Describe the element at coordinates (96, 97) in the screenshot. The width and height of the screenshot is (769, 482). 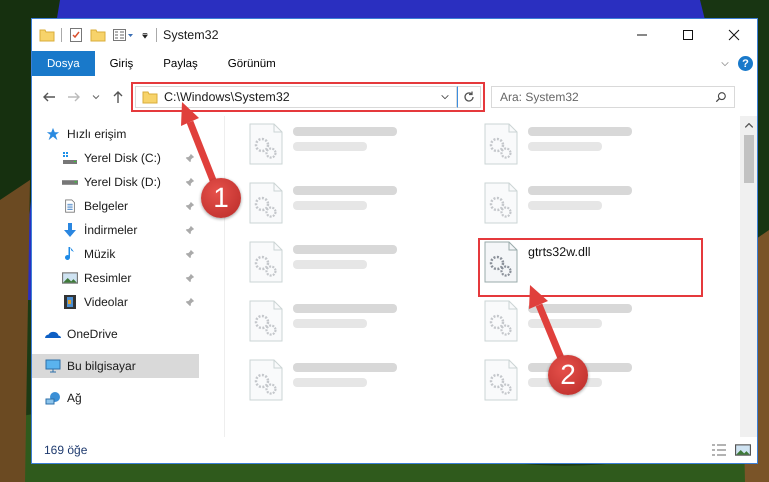
I see `recent-dropdown-icon` at that location.